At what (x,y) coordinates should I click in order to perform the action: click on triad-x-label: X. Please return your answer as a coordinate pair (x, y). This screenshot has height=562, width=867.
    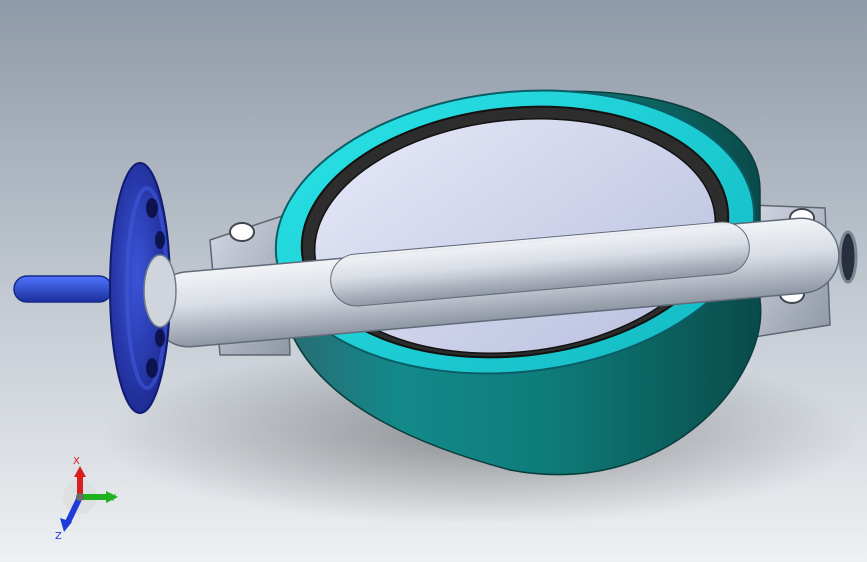
    Looking at the image, I should click on (76, 461).